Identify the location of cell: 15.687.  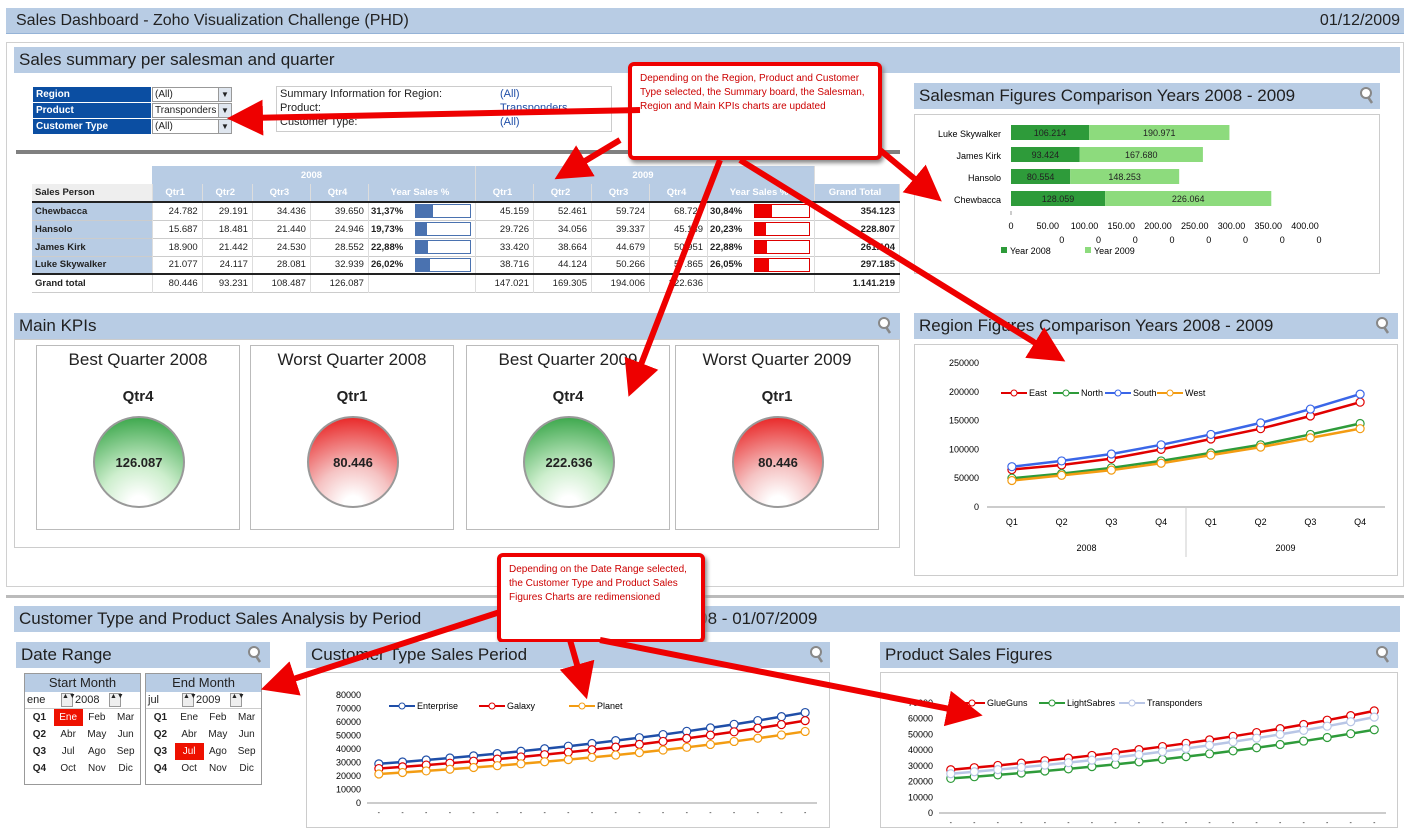
(177, 229).